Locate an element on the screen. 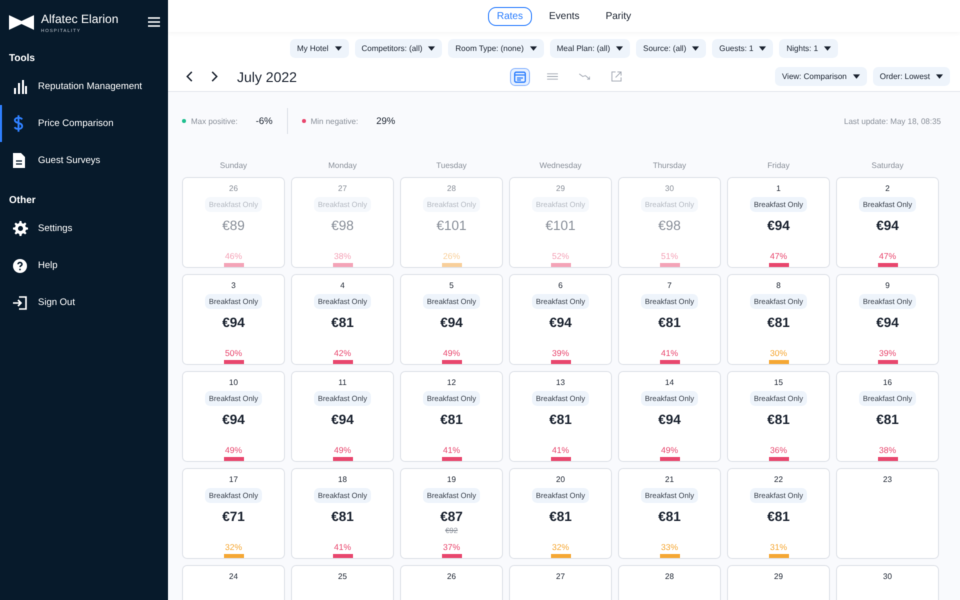 This screenshot has width=960, height=600. day-card: 28 is located at coordinates (669, 582).